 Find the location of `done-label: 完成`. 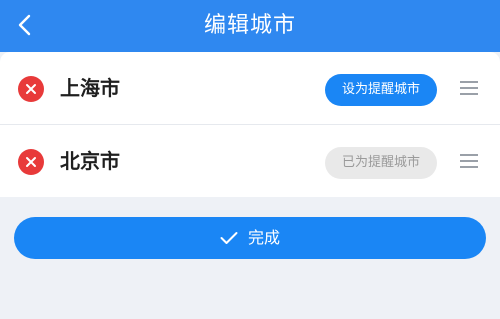

done-label: 完成 is located at coordinates (263, 237).